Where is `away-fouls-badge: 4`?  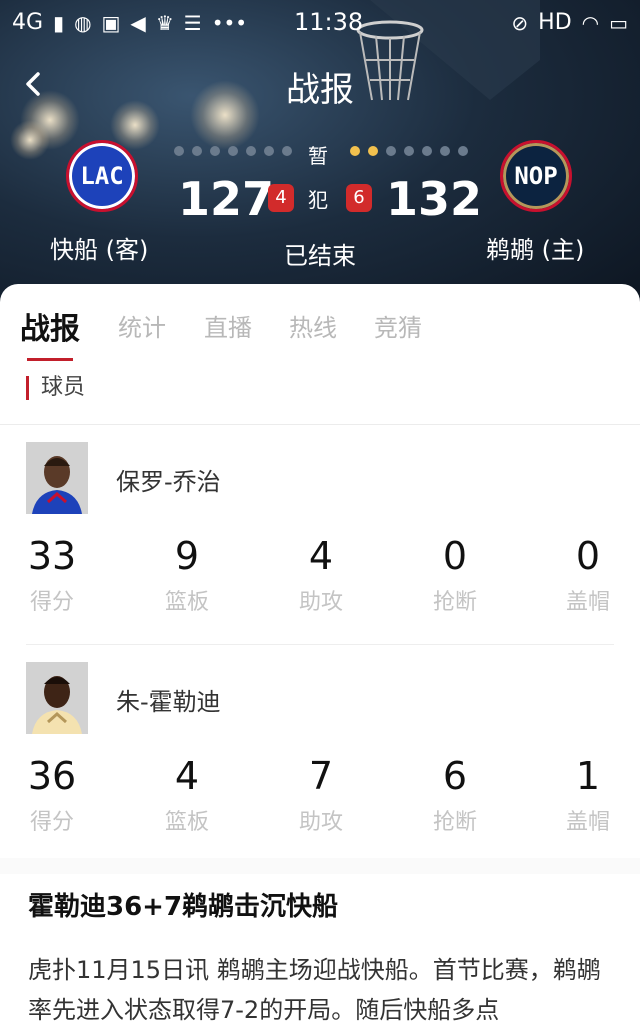
away-fouls-badge: 4 is located at coordinates (281, 198).